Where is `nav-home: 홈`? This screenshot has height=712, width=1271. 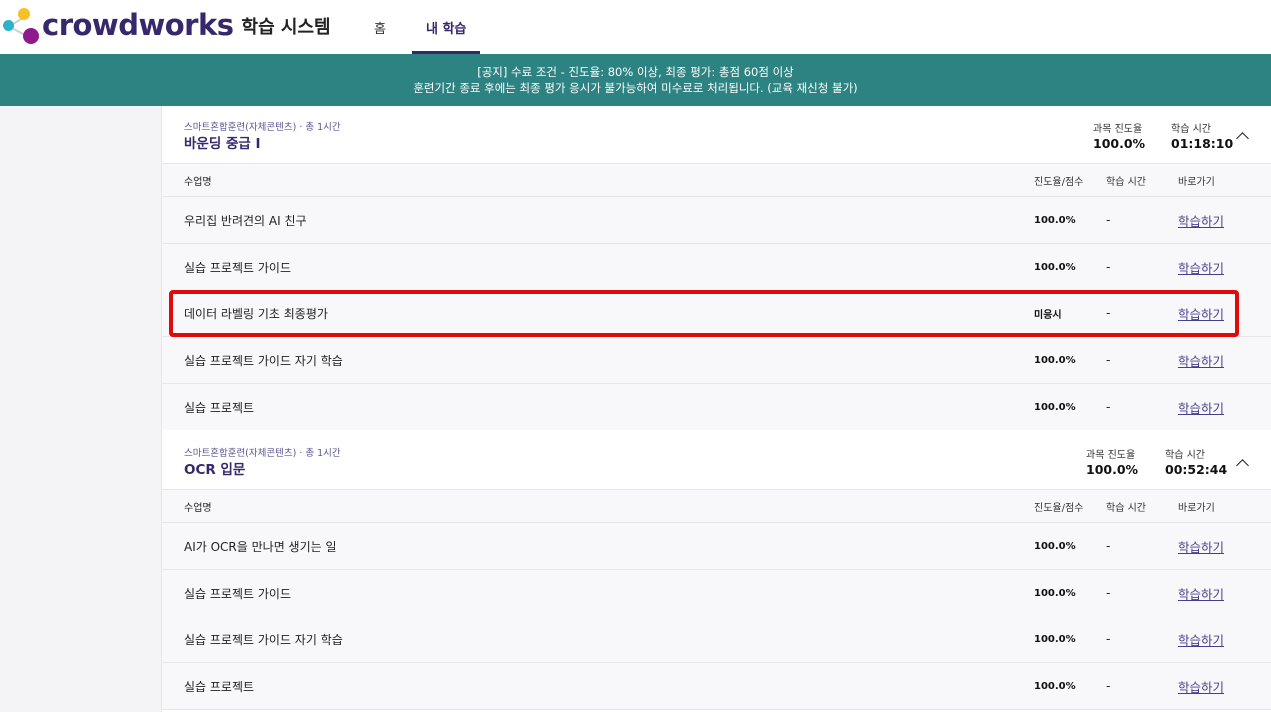 nav-home: 홈 is located at coordinates (380, 27).